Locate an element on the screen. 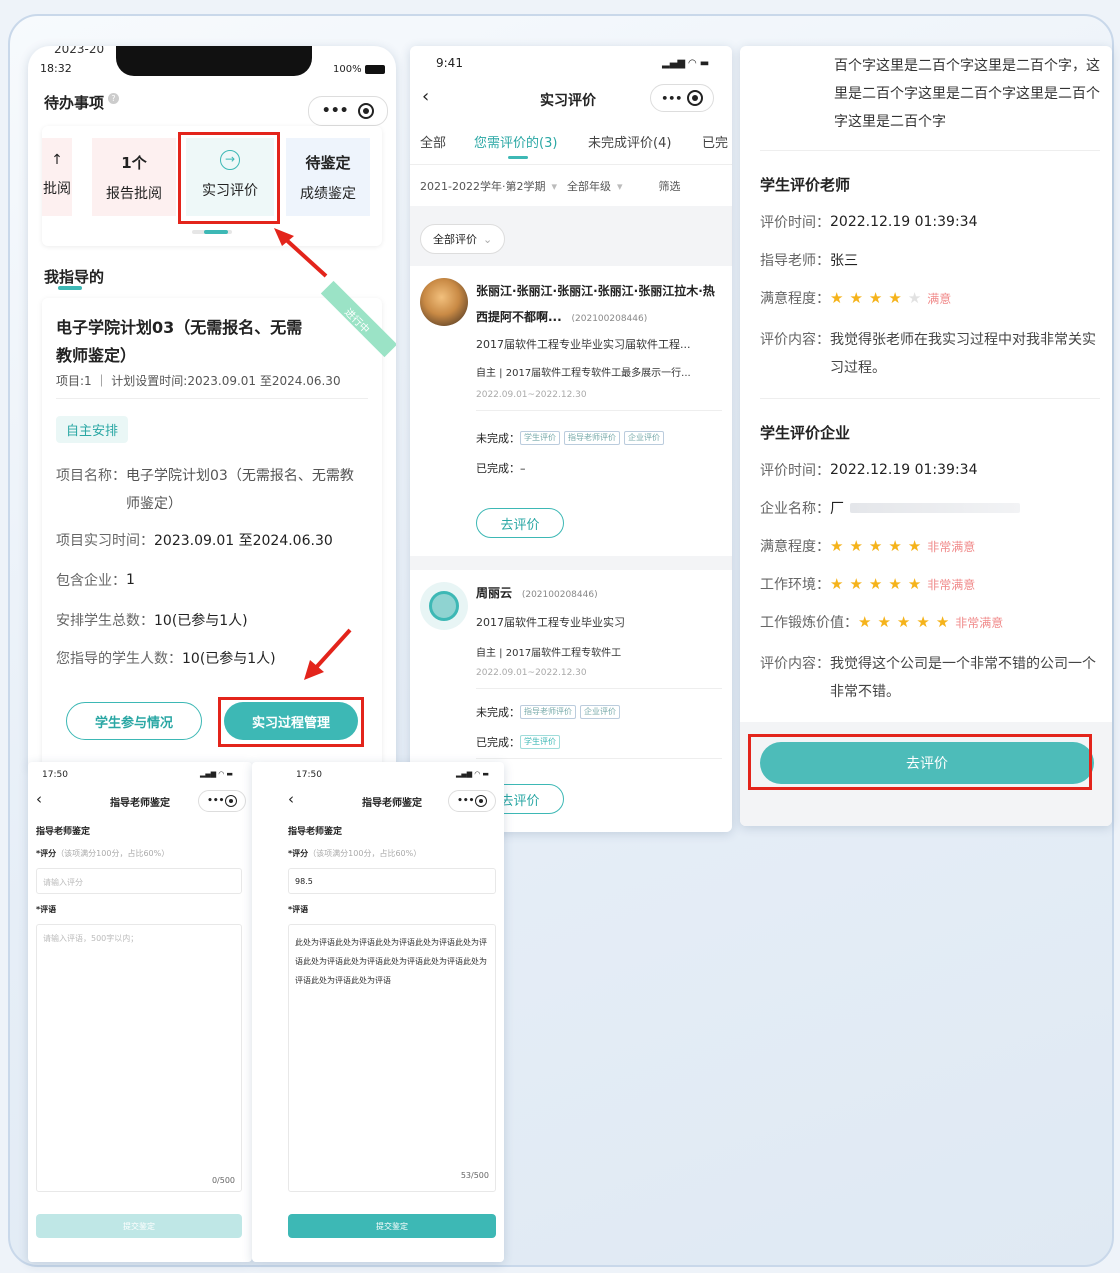  mode-badge: 自主安排 is located at coordinates (92, 429).